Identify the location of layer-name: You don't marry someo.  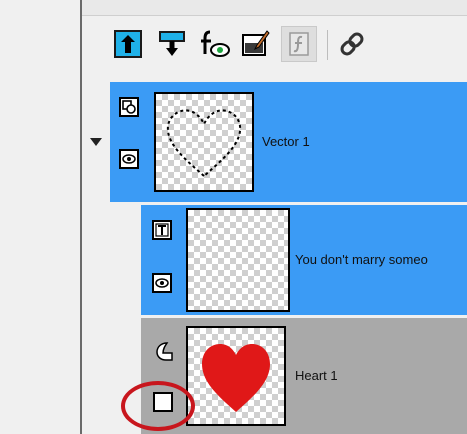
(361, 259).